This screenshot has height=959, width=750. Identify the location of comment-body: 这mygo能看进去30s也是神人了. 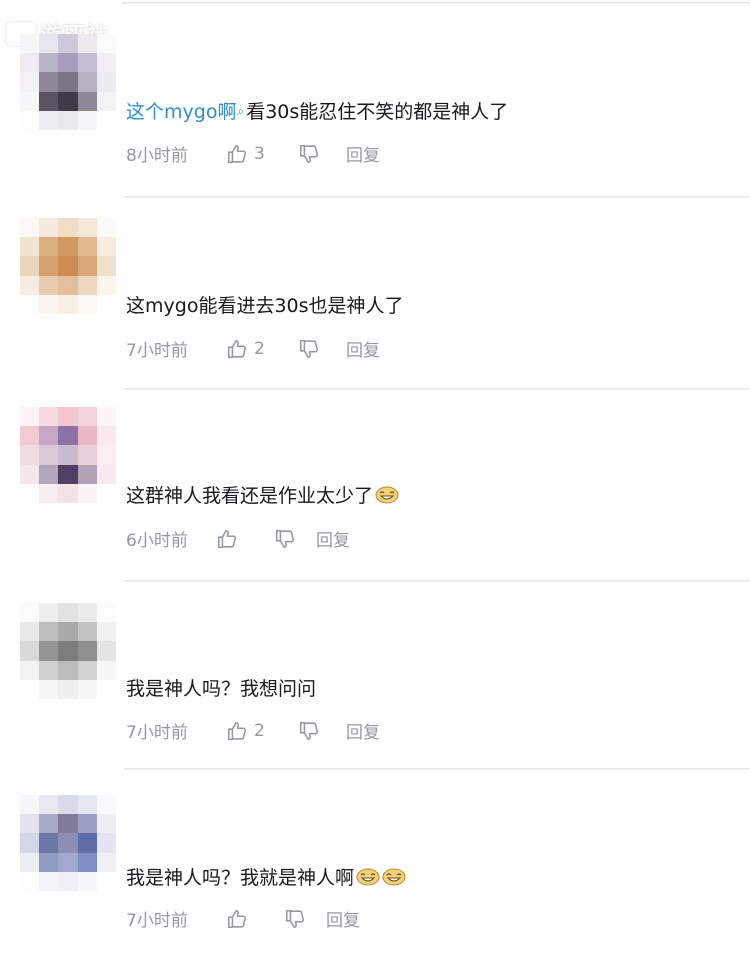
(265, 306).